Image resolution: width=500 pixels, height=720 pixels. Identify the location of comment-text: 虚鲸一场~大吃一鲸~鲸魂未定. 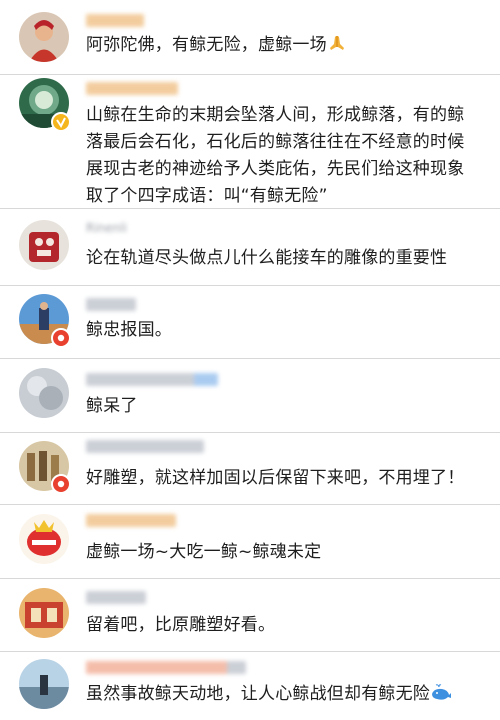
(204, 552).